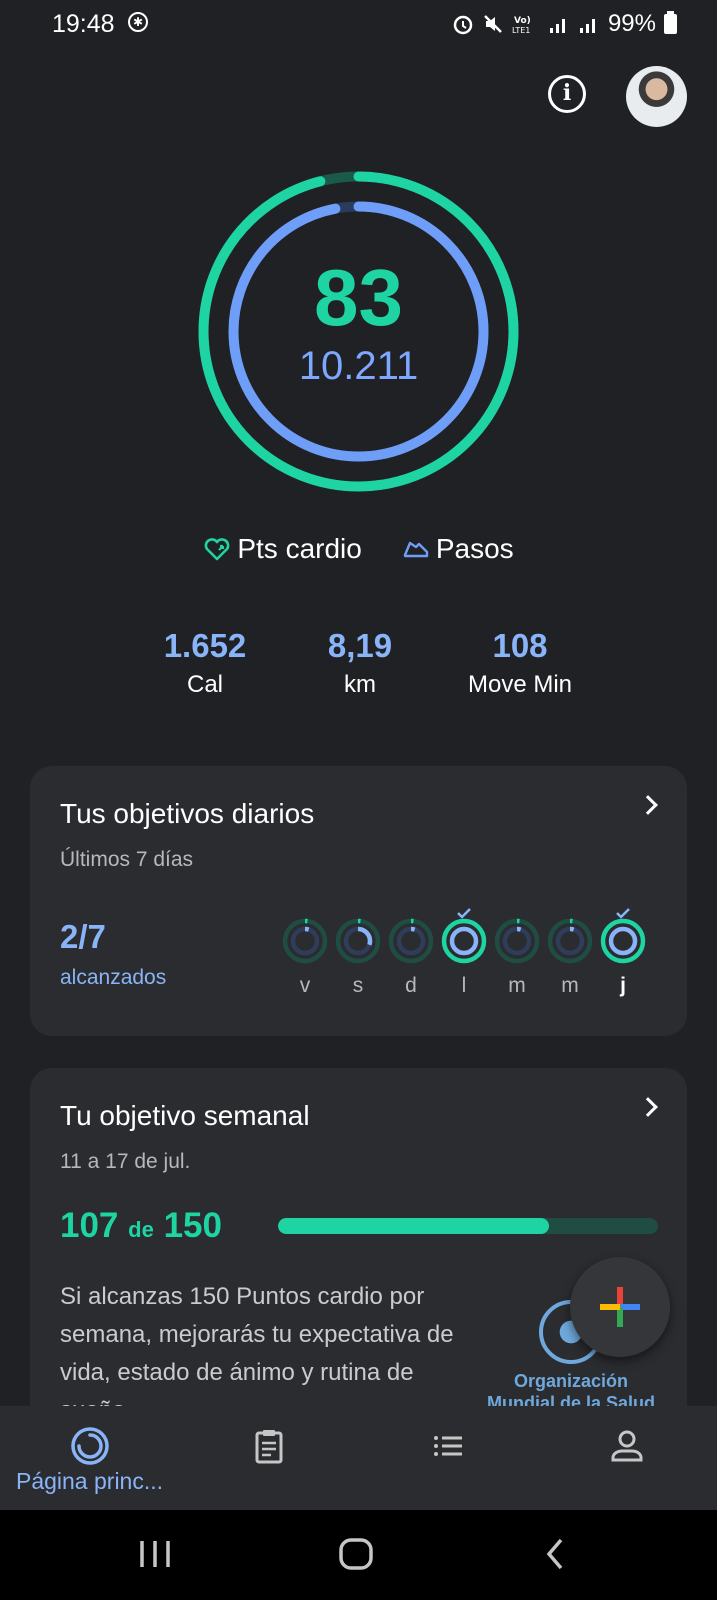 The height and width of the screenshot is (1600, 717). Describe the element at coordinates (305, 985) in the screenshot. I see `day-label: v` at that location.